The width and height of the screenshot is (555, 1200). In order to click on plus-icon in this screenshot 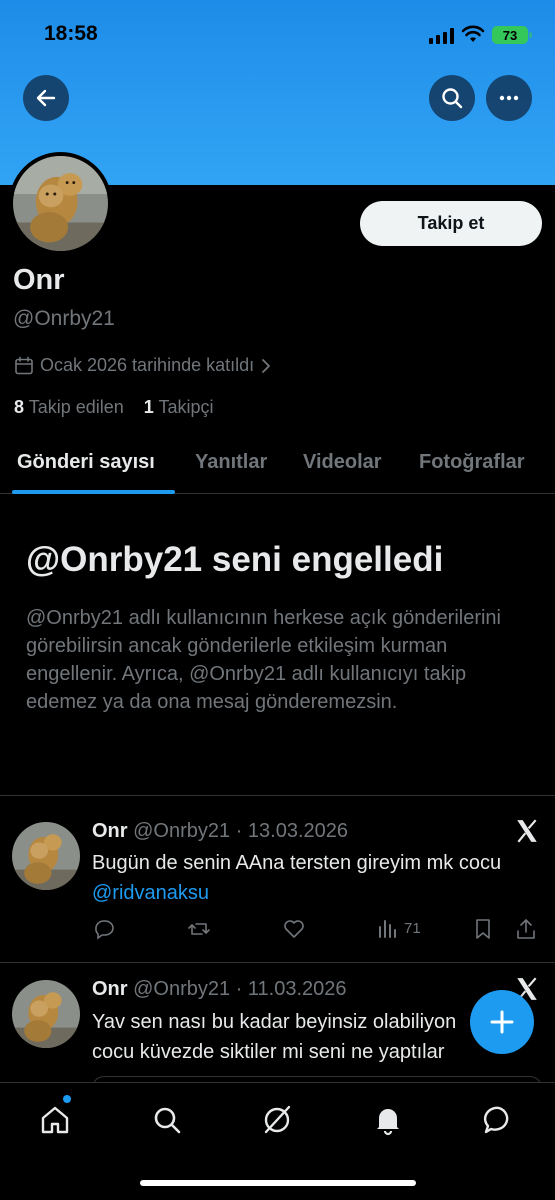, I will do `click(502, 1022)`.